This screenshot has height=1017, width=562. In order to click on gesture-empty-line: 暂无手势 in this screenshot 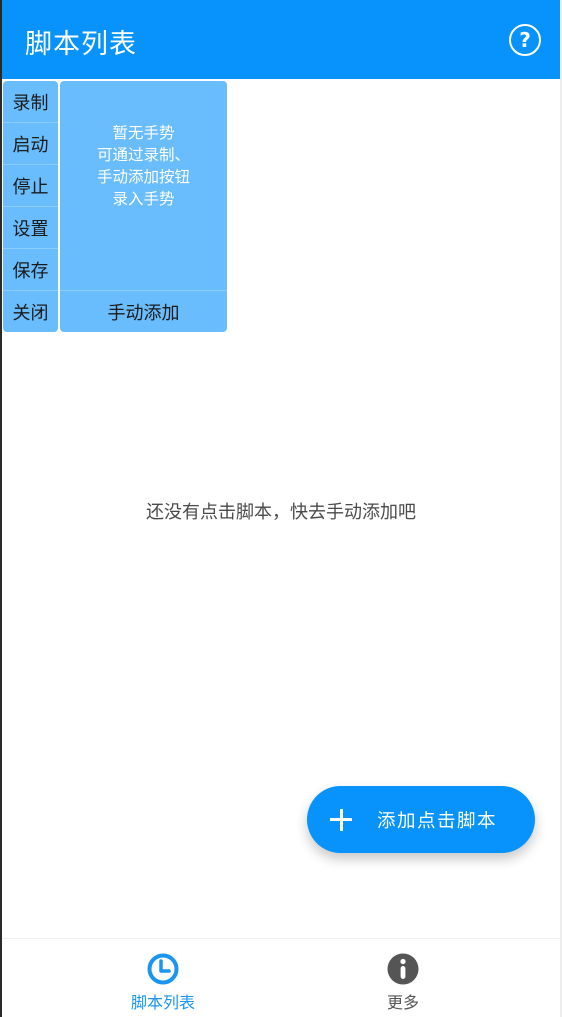, I will do `click(143, 132)`.